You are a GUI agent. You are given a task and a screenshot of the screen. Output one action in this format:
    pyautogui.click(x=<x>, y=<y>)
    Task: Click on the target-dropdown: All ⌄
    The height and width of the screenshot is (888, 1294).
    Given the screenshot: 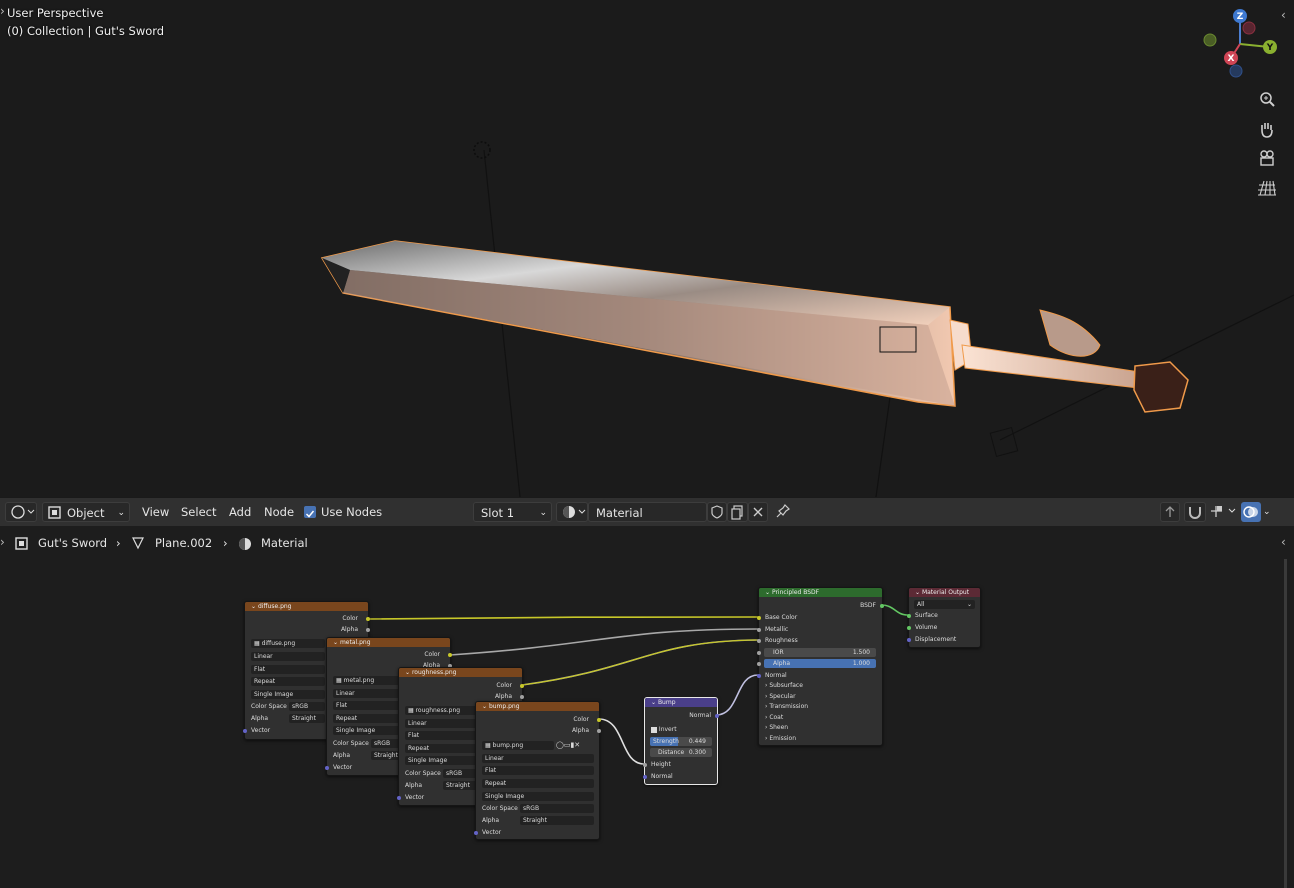 What is the action you would take?
    pyautogui.click(x=944, y=604)
    